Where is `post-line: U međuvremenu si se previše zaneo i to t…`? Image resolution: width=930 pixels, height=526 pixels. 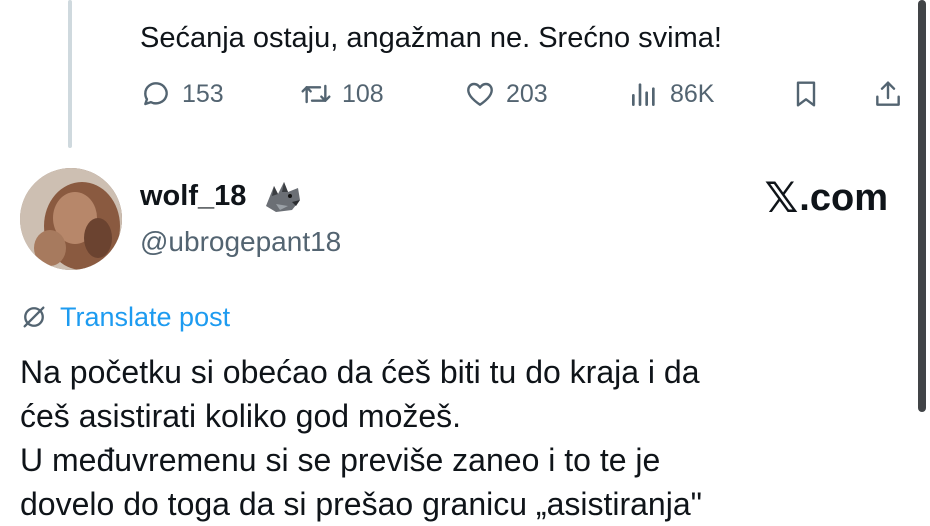
post-line: U međuvremenu si se previše zaneo i to t… is located at coordinates (340, 460).